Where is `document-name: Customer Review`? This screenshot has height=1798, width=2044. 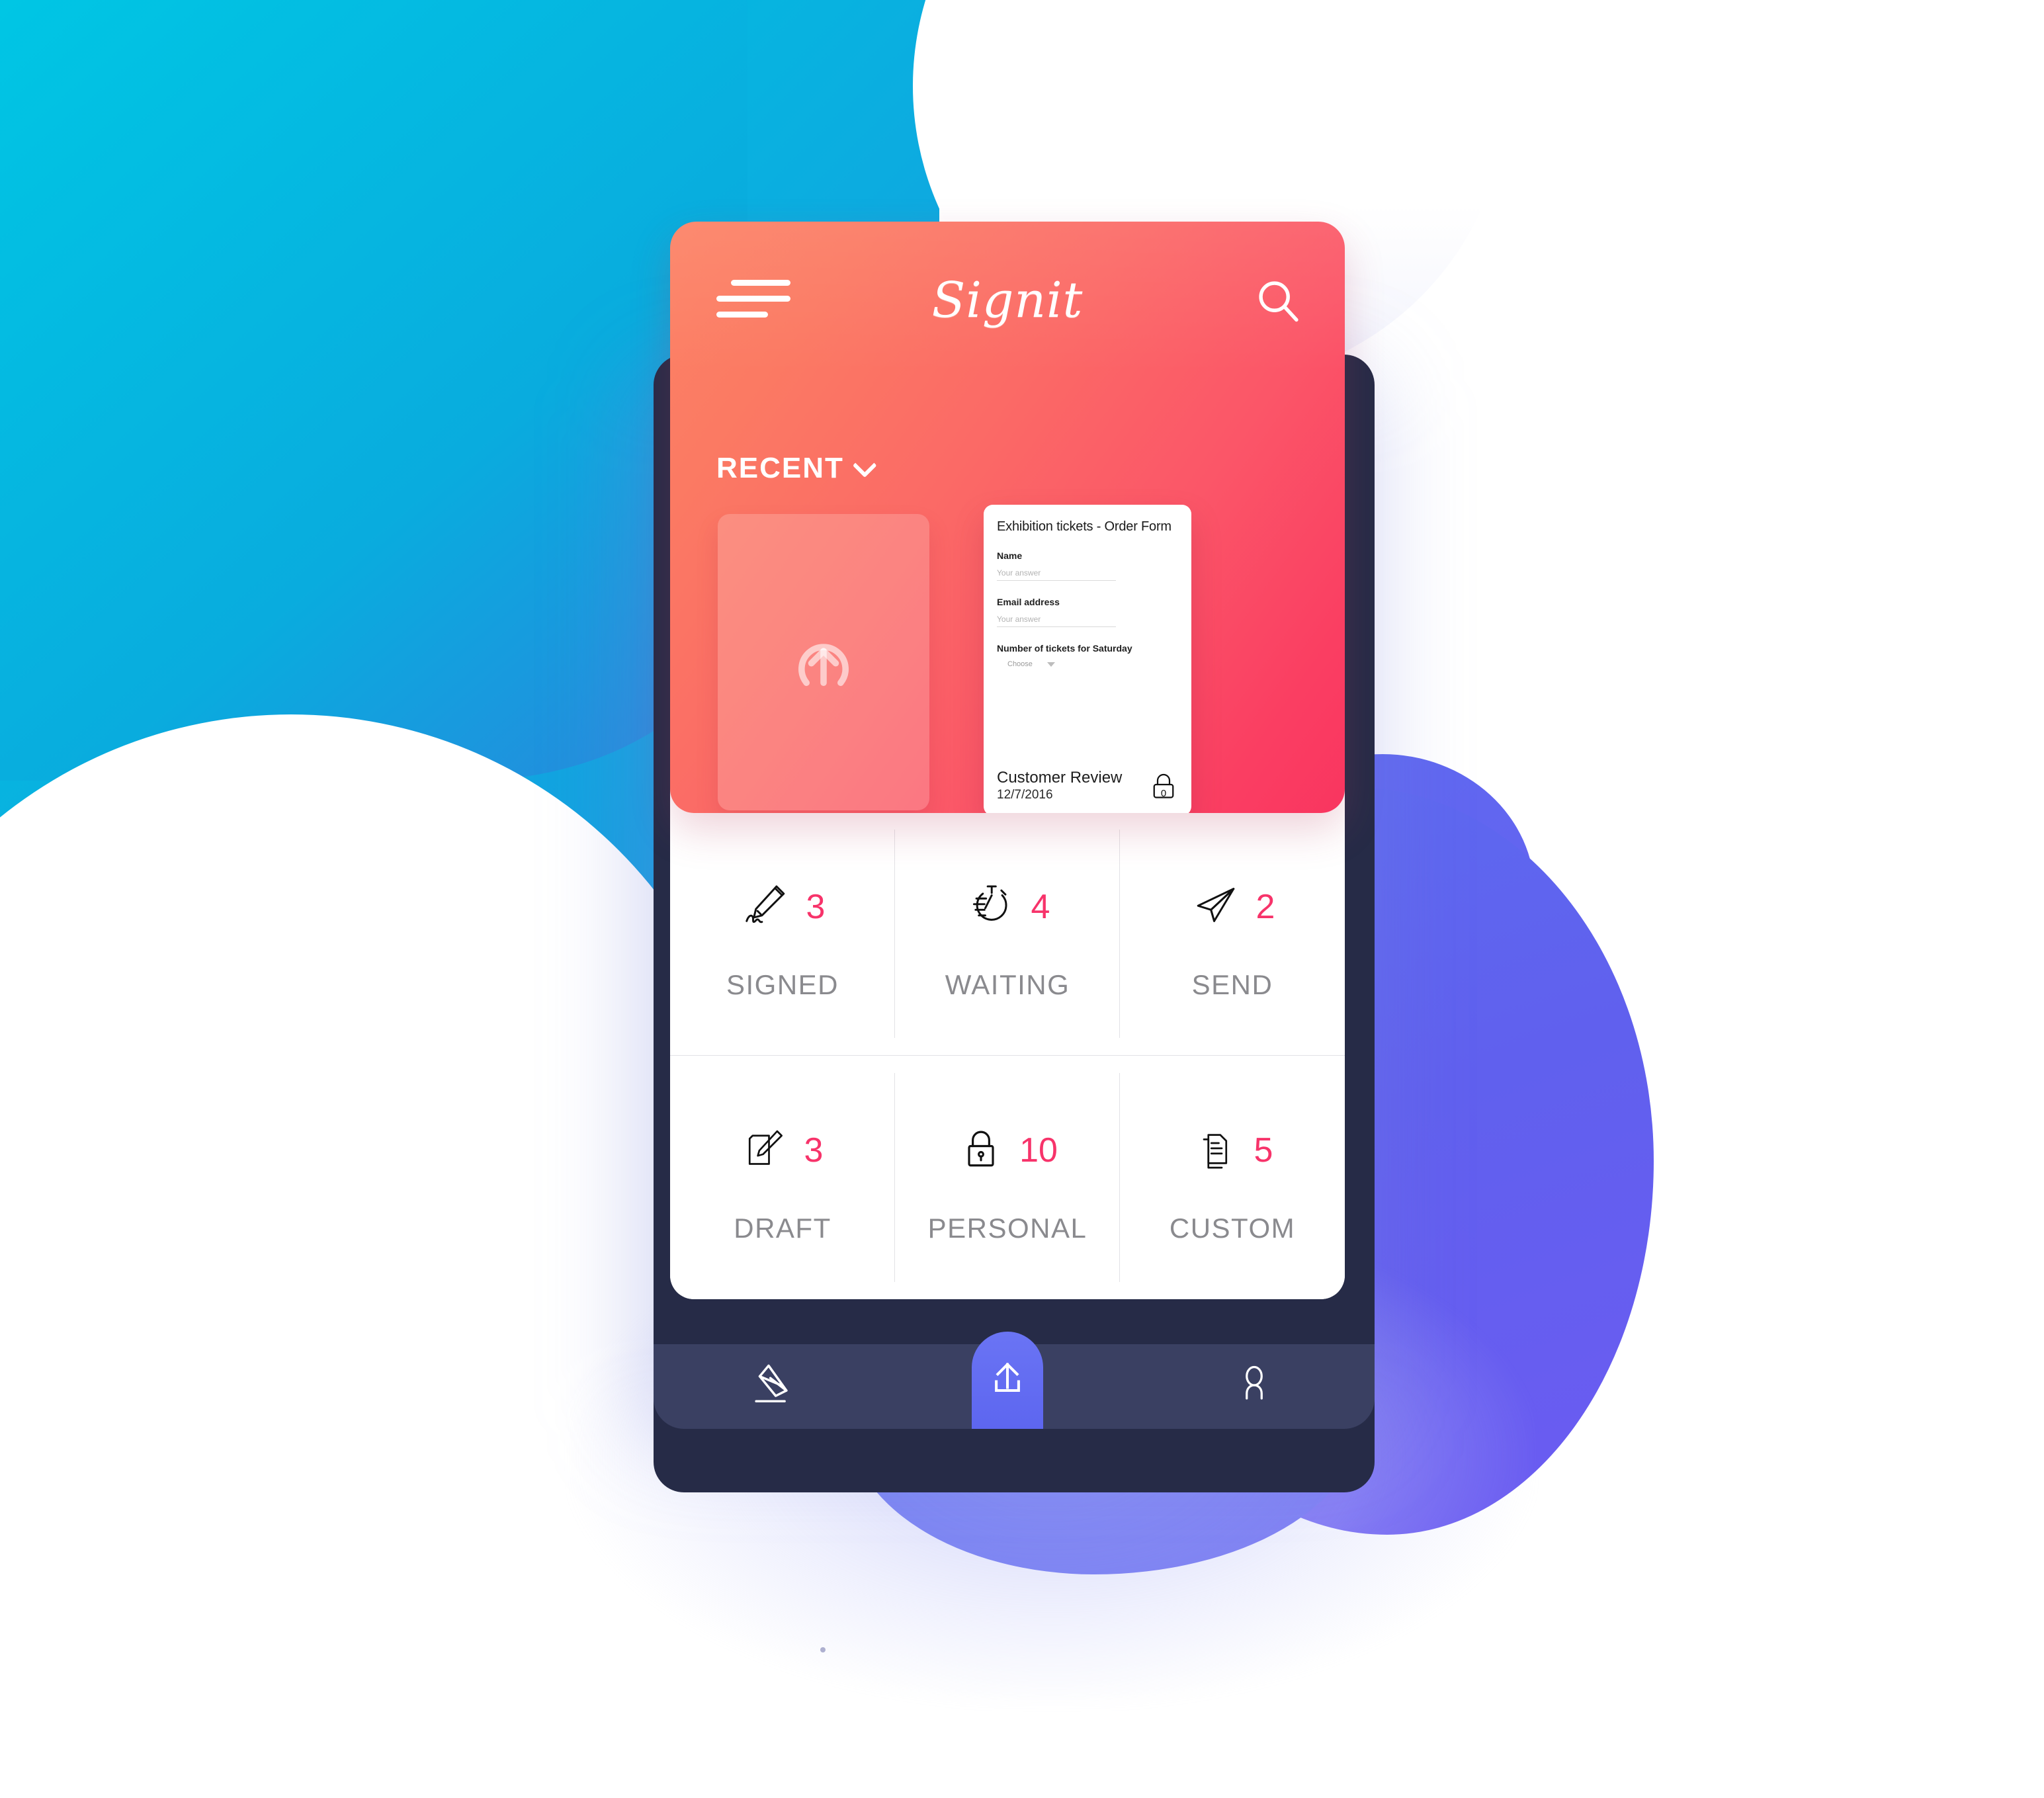 document-name: Customer Review is located at coordinates (1060, 777).